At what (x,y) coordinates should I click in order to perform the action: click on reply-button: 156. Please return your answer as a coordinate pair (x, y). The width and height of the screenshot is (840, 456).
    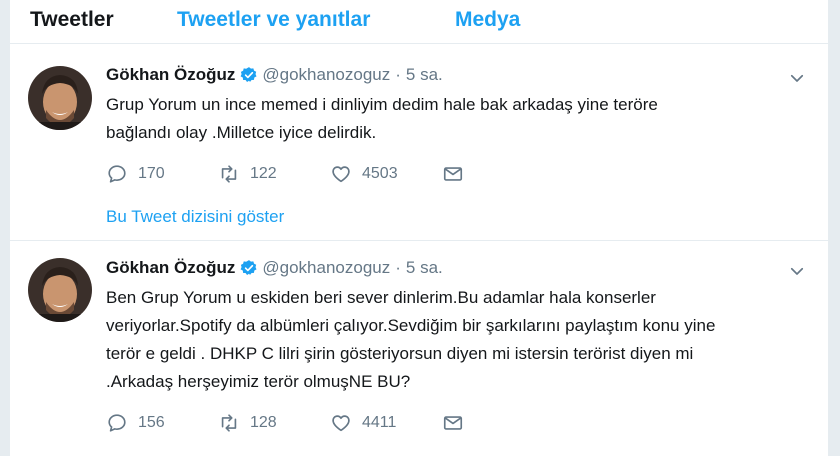
    Looking at the image, I should click on (162, 423).